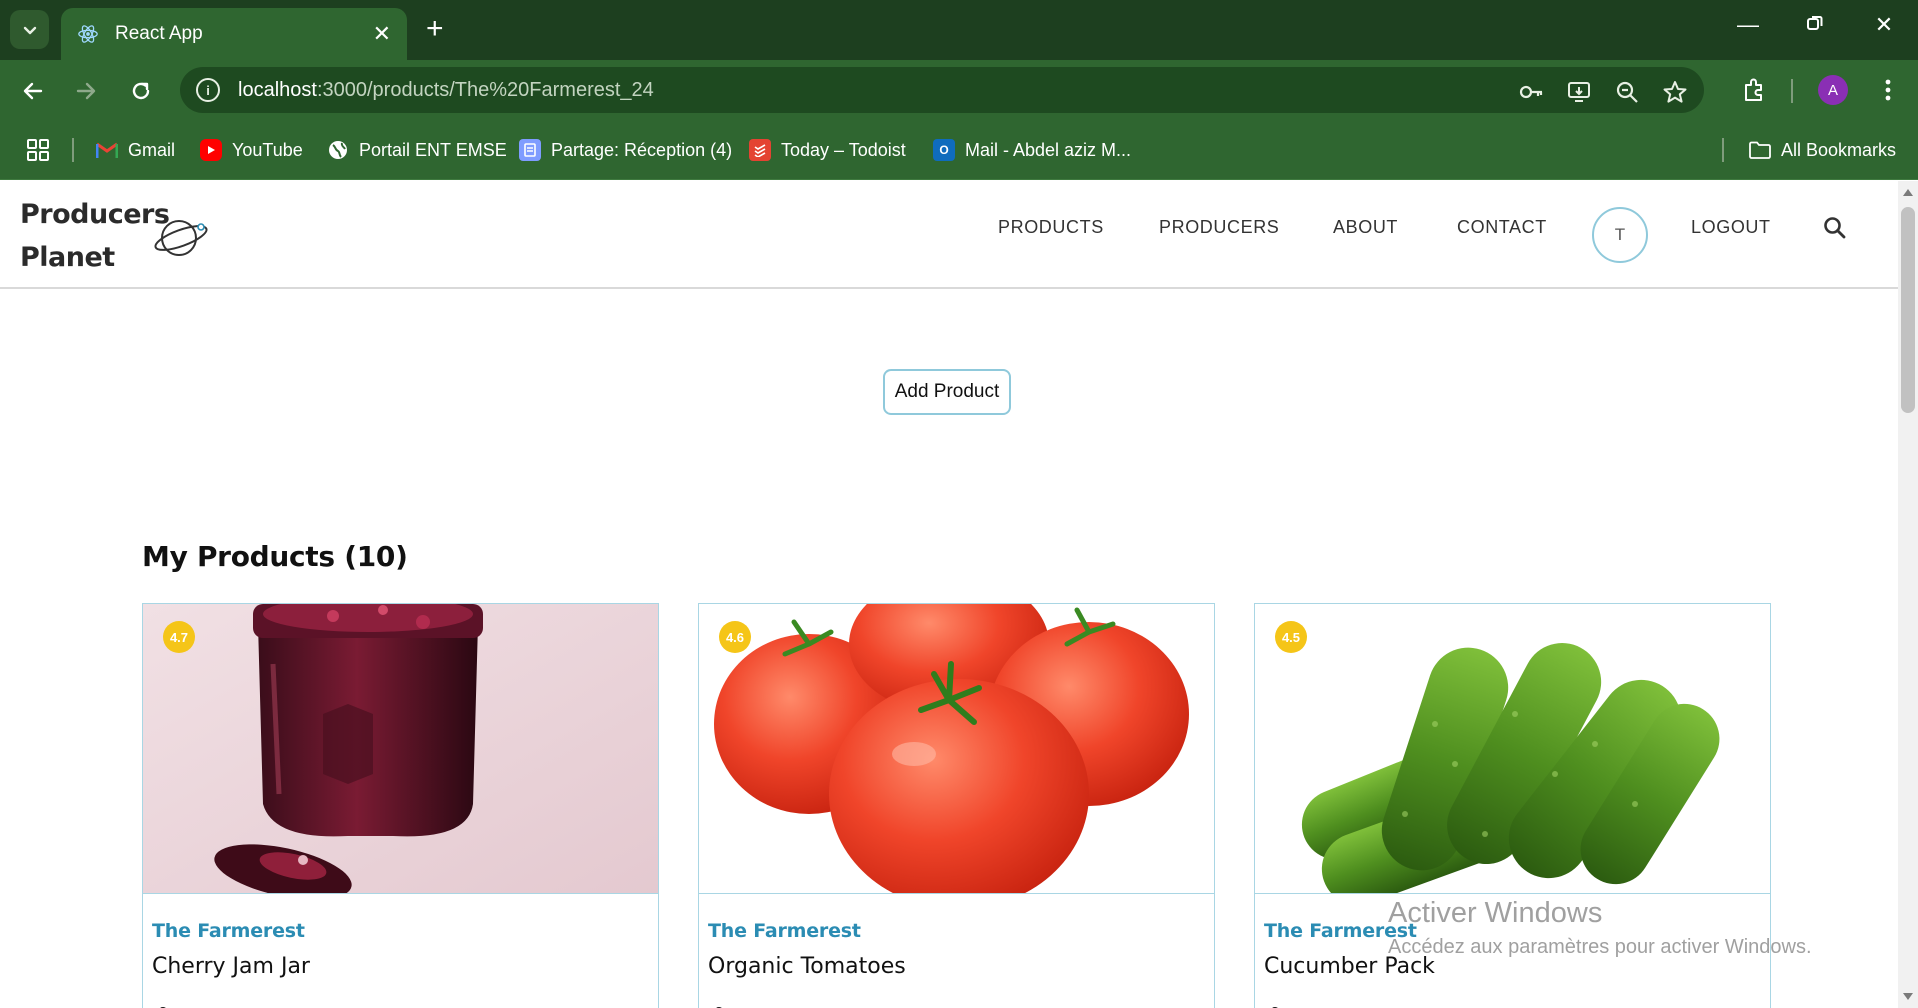 This screenshot has height=1008, width=1918. I want to click on minimize-icon: —, so click(1748, 25).